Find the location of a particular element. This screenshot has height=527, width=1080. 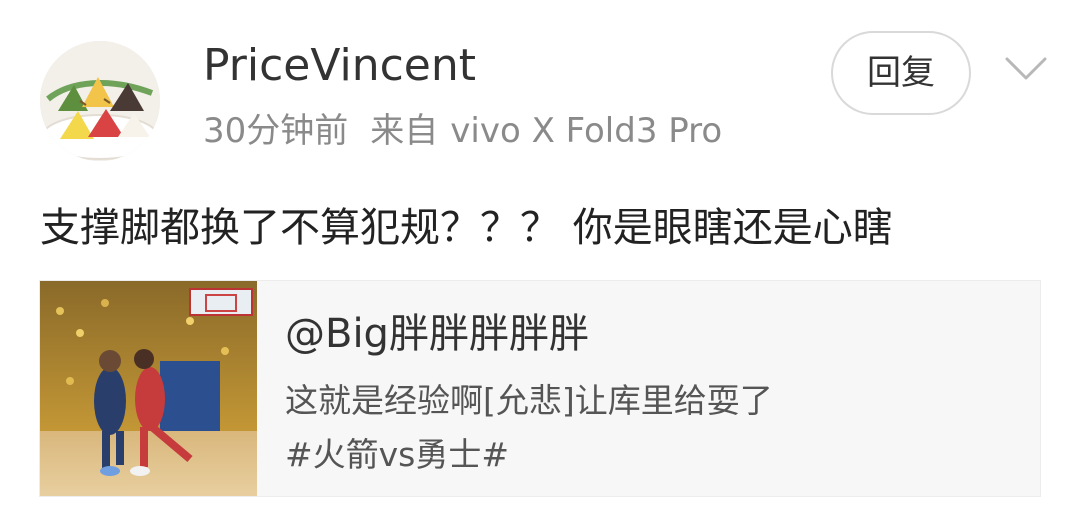

reply-button: 回复 is located at coordinates (901, 73).